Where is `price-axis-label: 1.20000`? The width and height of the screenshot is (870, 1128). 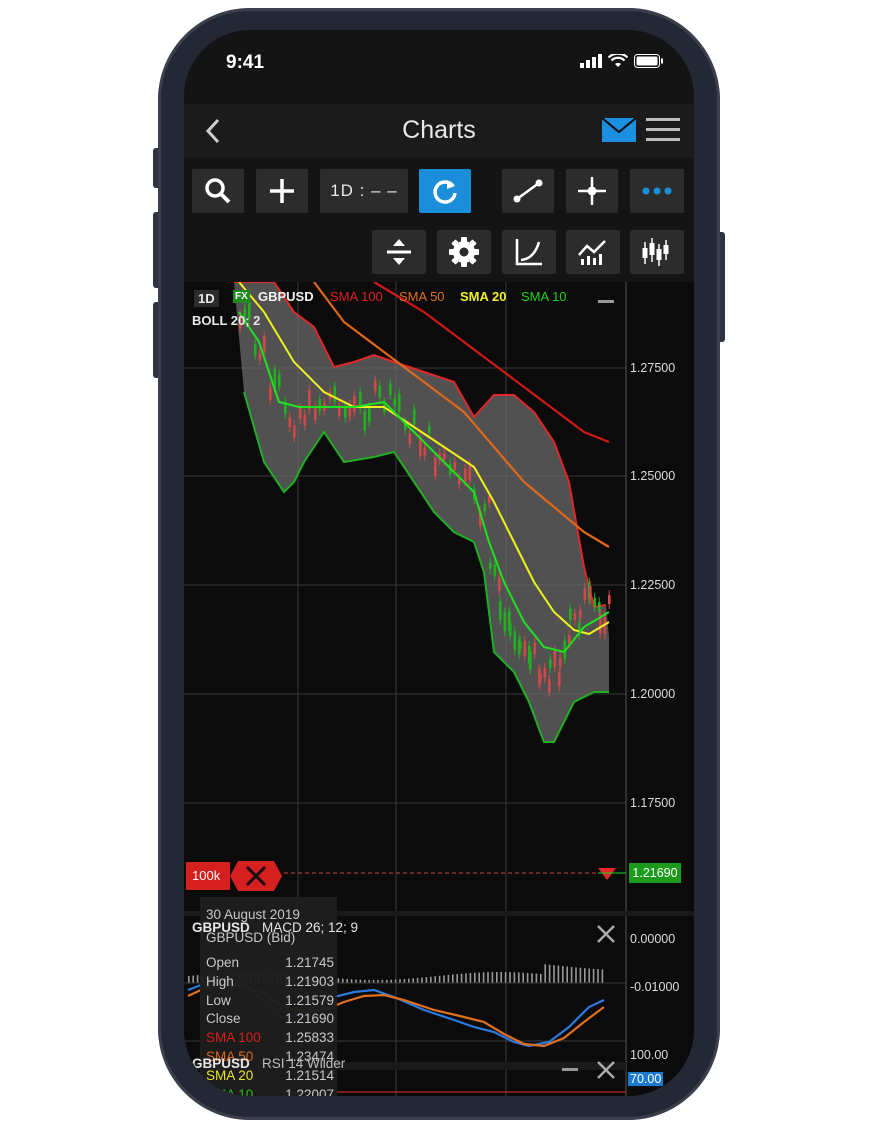
price-axis-label: 1.20000 is located at coordinates (653, 694).